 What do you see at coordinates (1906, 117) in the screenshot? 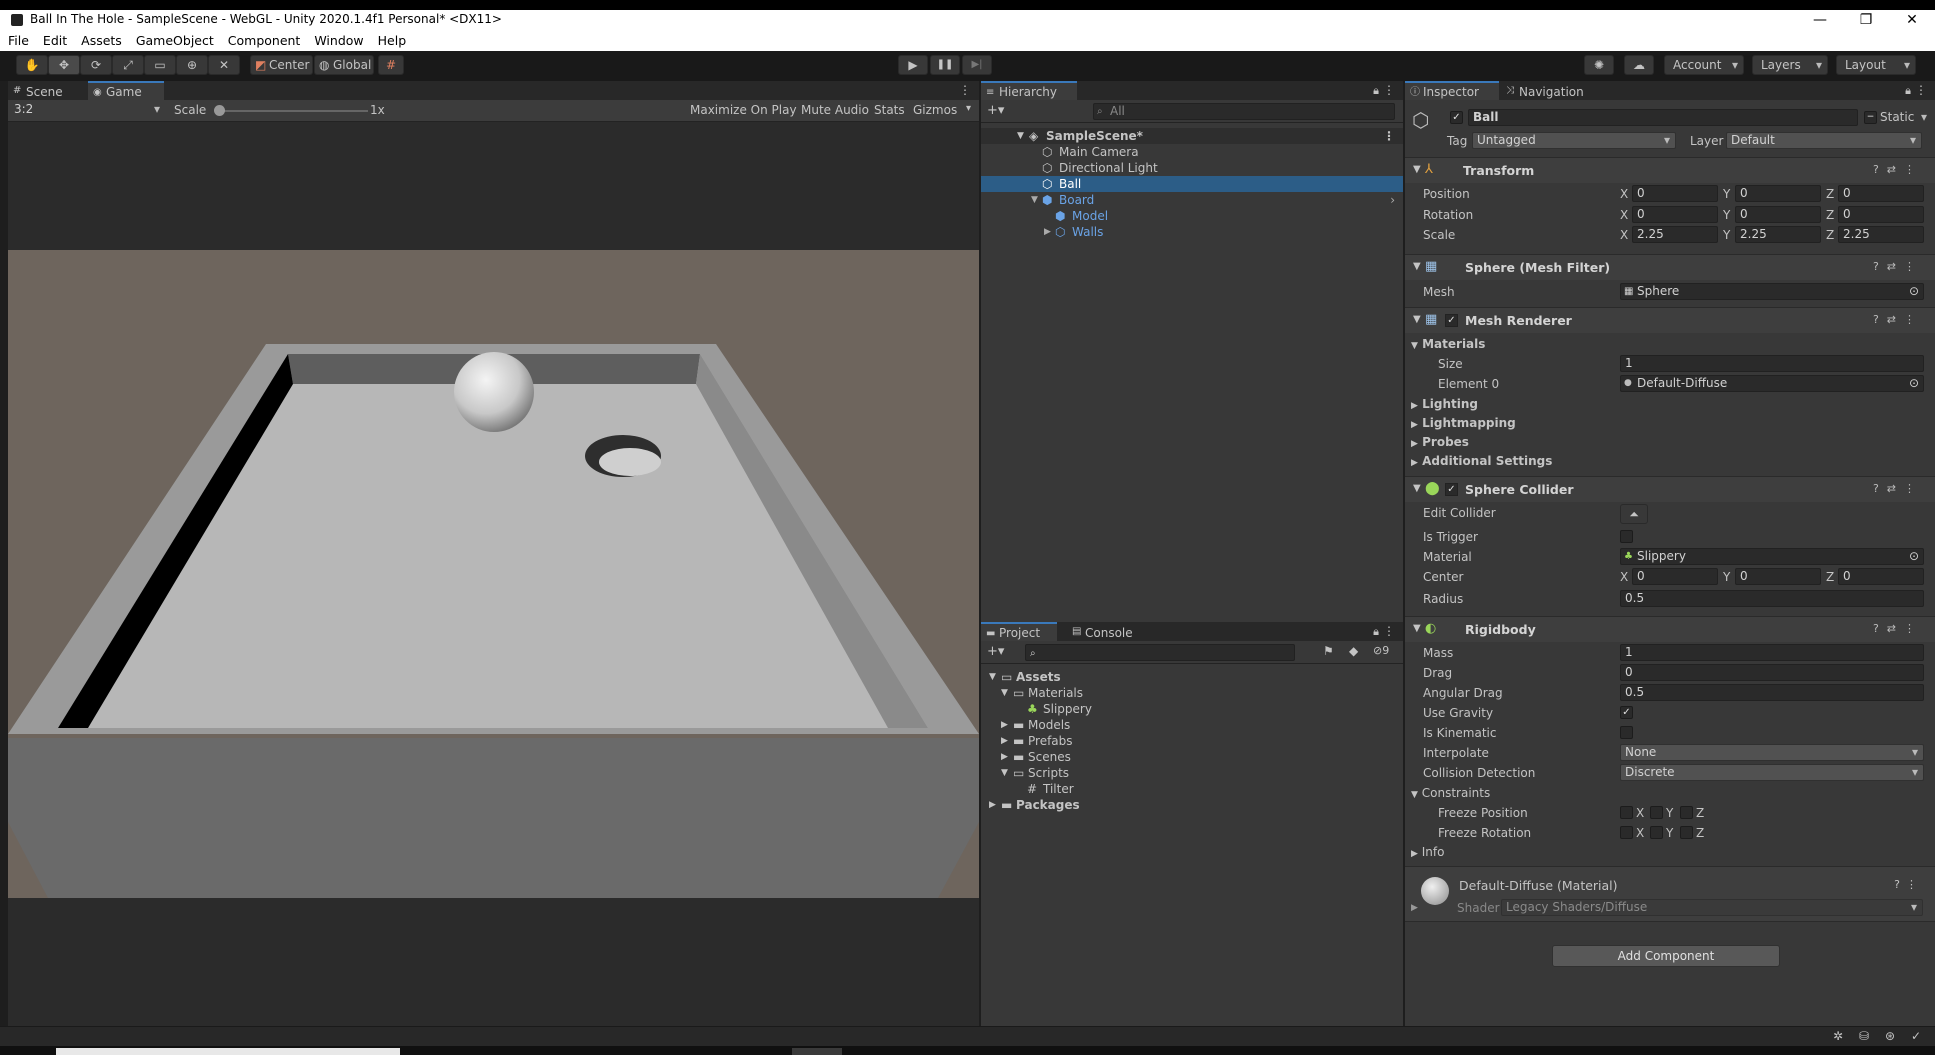
I see `static-dropdown: Static` at bounding box center [1906, 117].